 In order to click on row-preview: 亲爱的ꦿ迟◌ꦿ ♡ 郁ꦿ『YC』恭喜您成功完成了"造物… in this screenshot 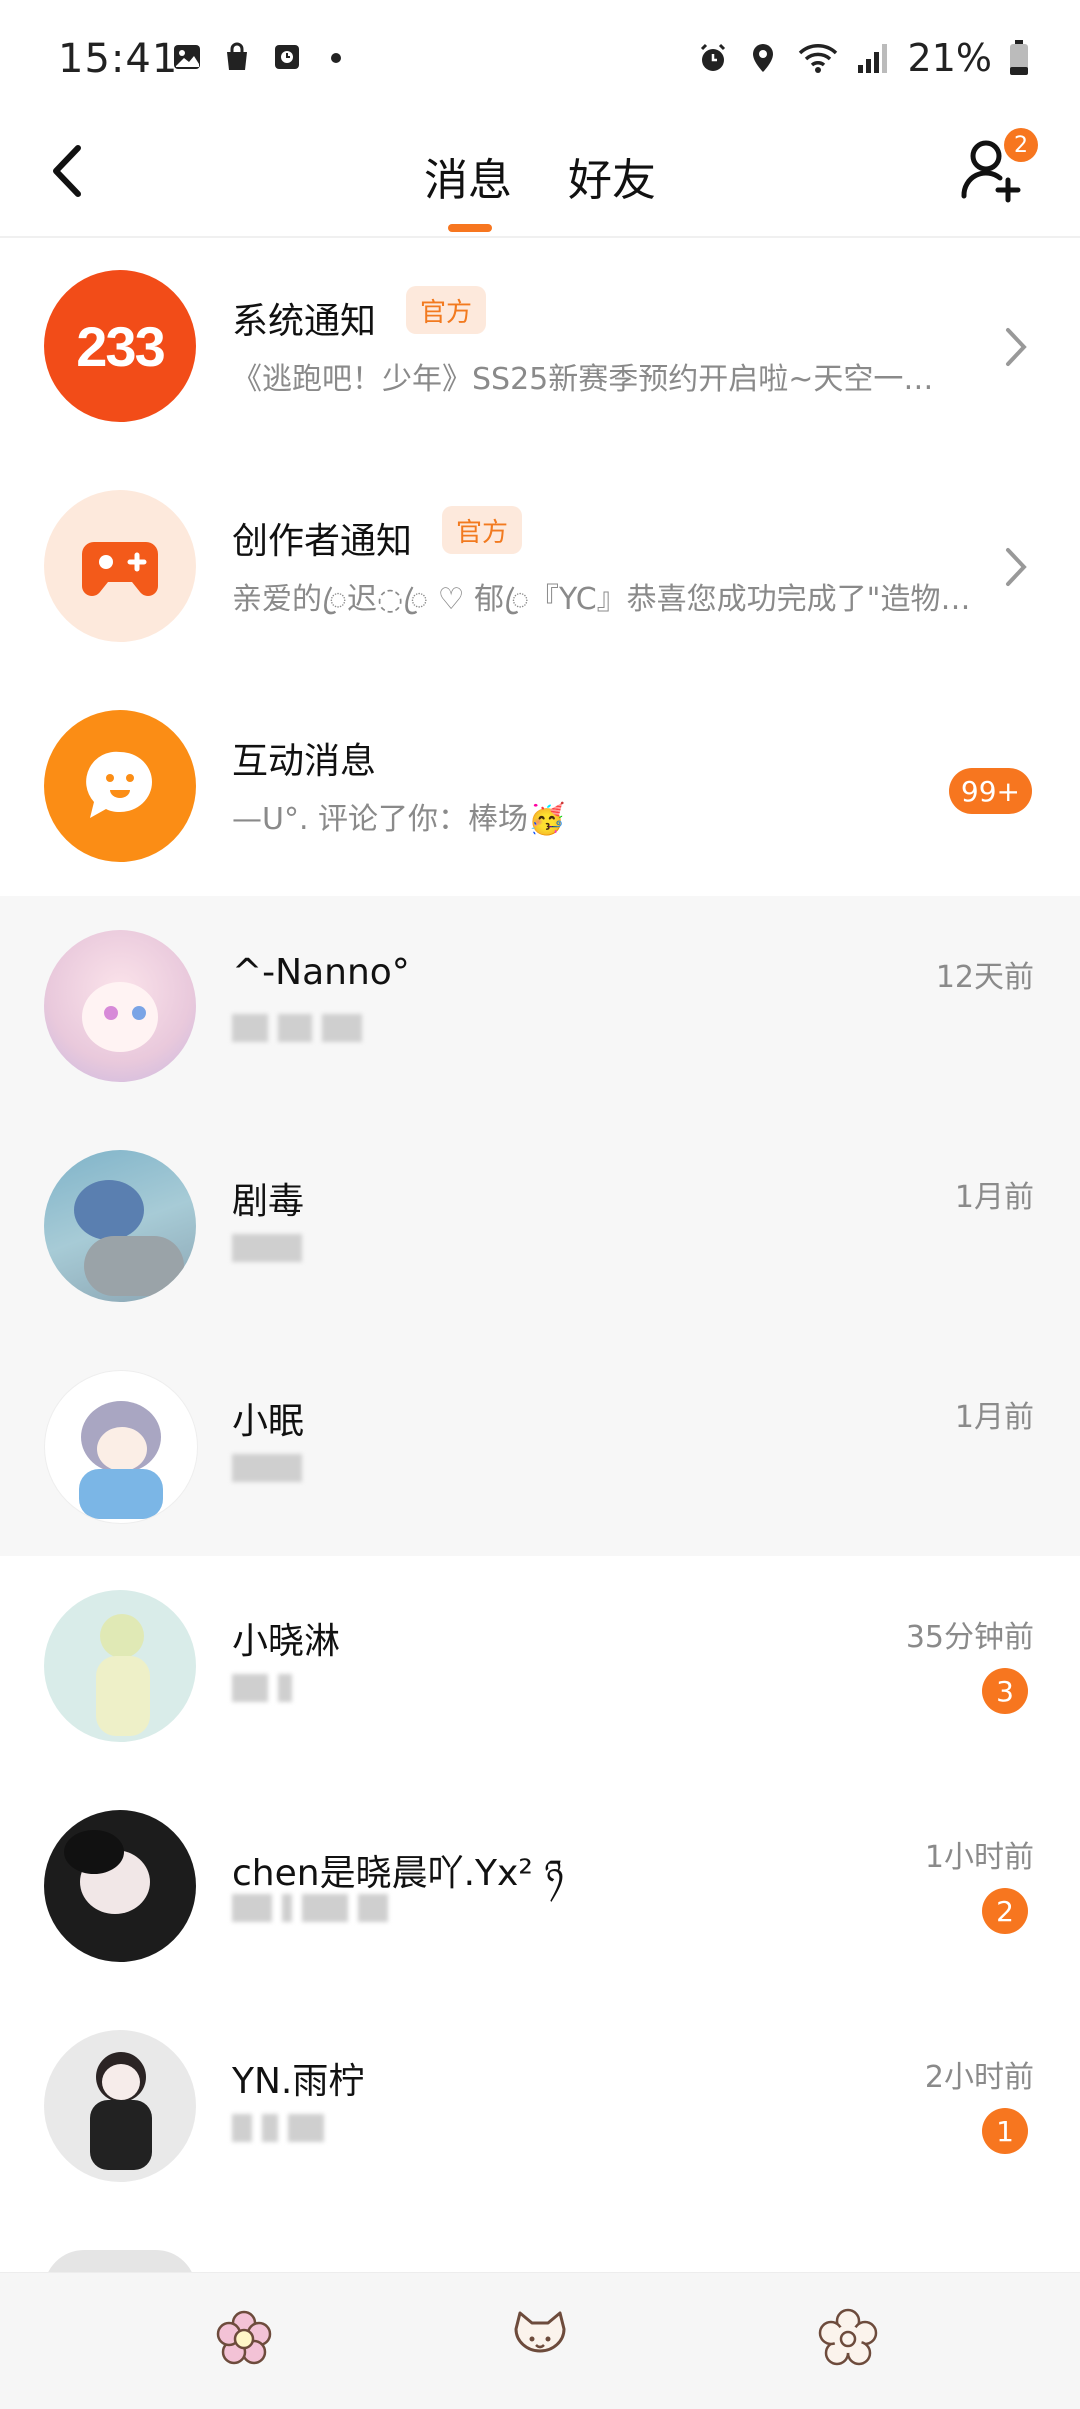, I will do `click(601, 599)`.